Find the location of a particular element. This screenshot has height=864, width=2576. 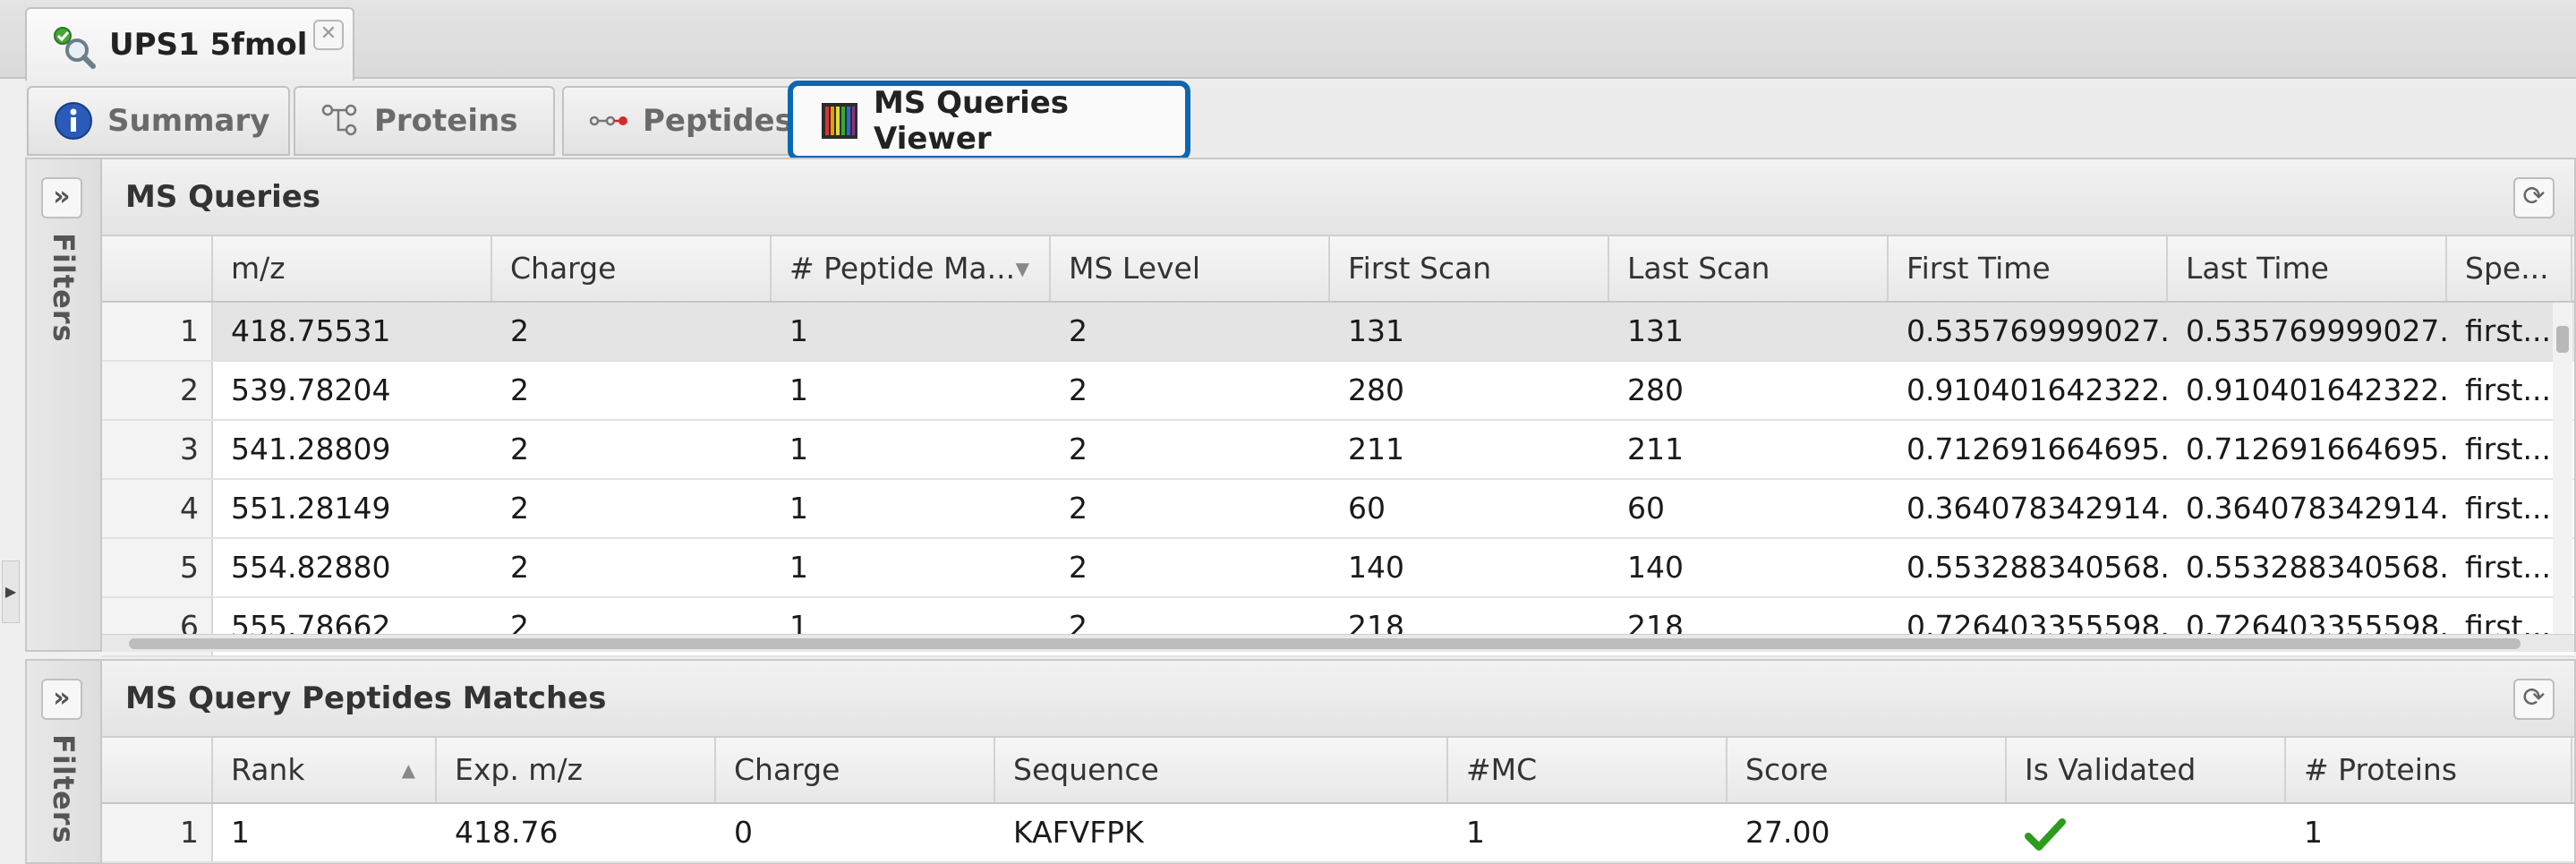

column-header-proteins: # Proteins is located at coordinates (2429, 770).